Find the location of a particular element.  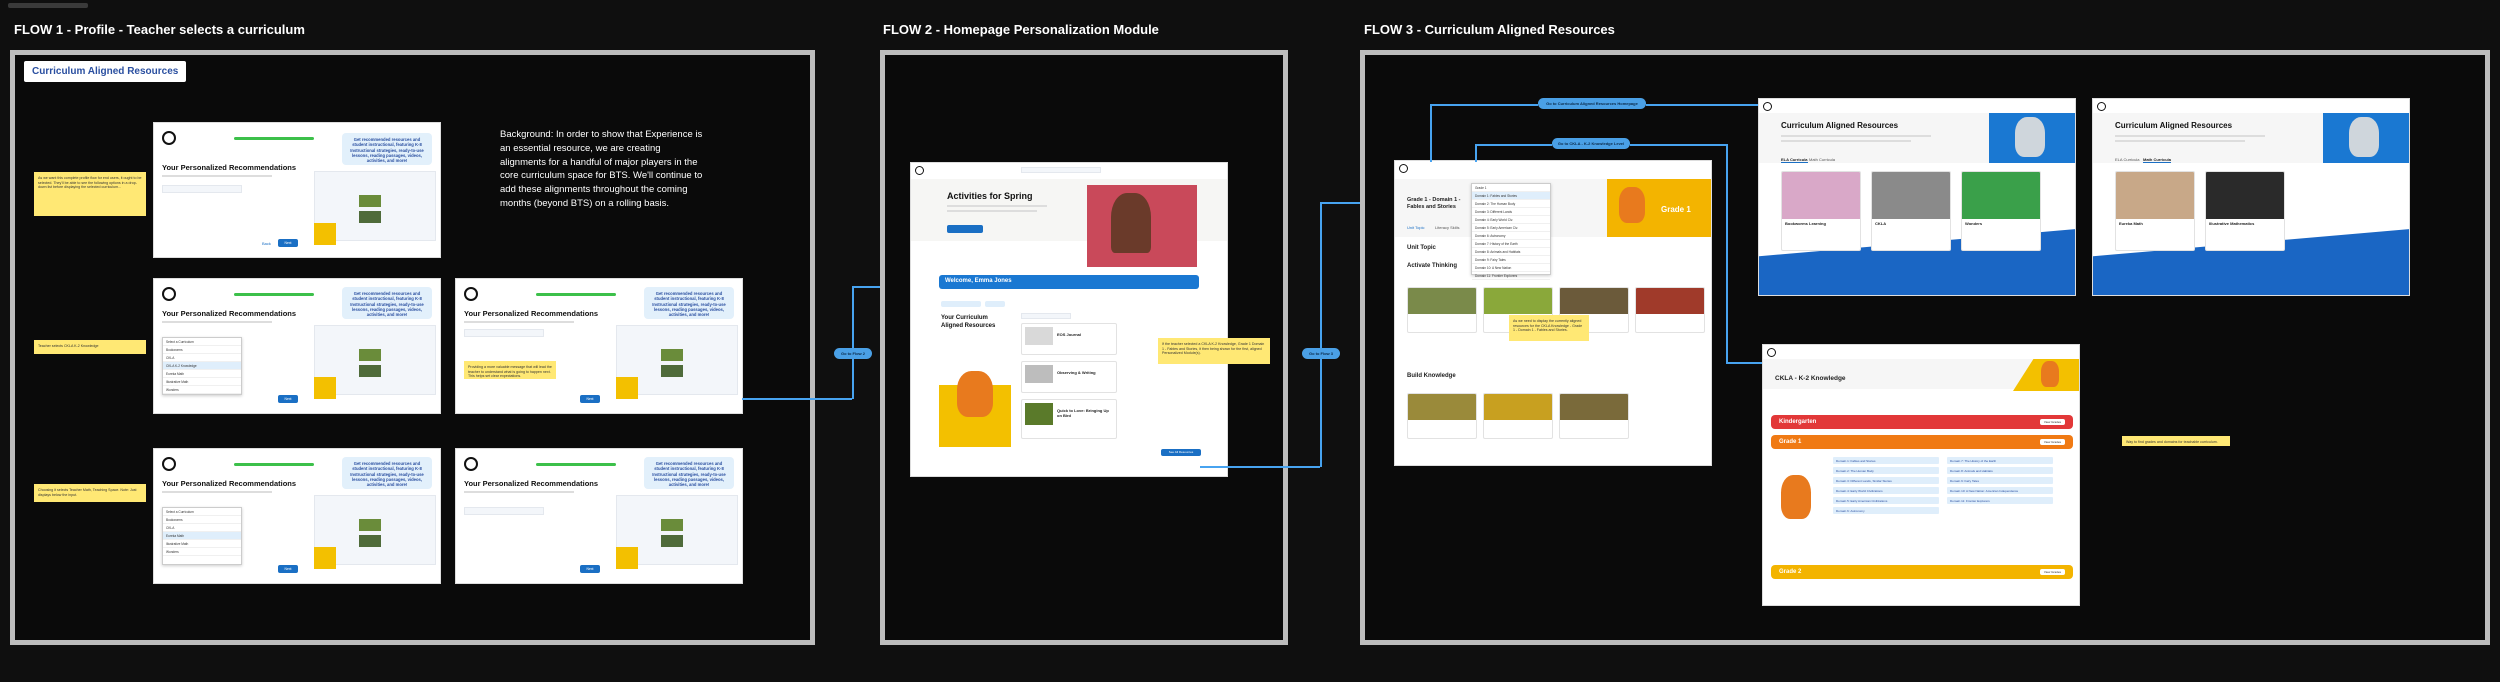

curriculum-card: CKLA is located at coordinates (1911, 211).